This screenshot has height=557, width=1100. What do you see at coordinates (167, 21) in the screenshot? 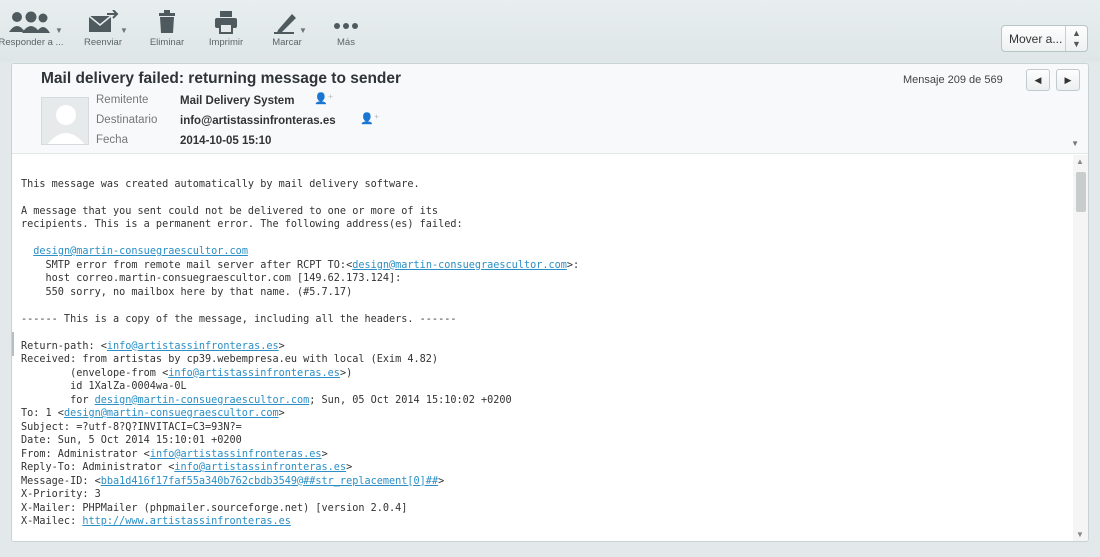
I see `trash-icon` at bounding box center [167, 21].